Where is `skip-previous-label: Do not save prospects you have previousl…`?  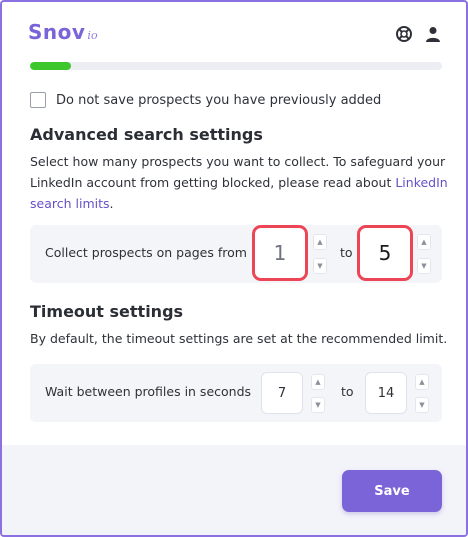 skip-previous-label: Do not save prospects you have previousl… is located at coordinates (219, 100).